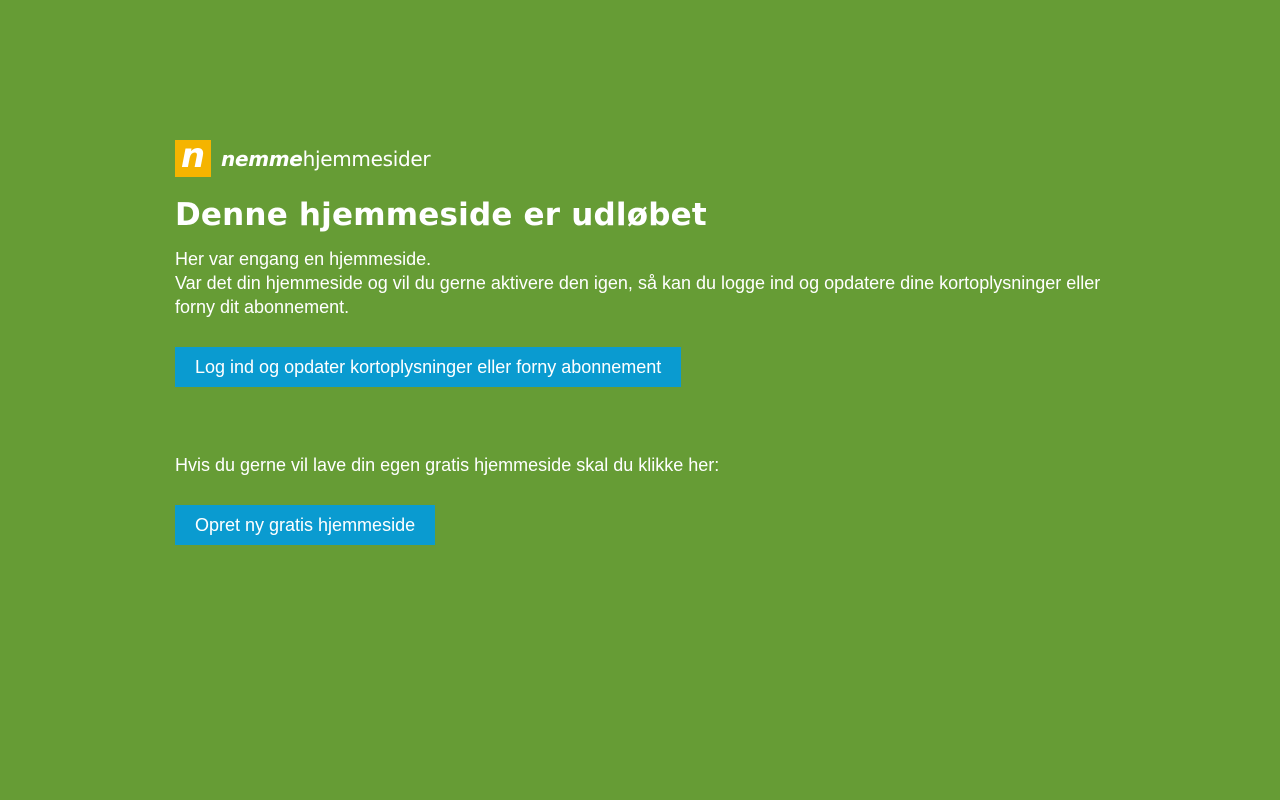  I want to click on logo-wordmark-light: hjemmesider, so click(366, 158).